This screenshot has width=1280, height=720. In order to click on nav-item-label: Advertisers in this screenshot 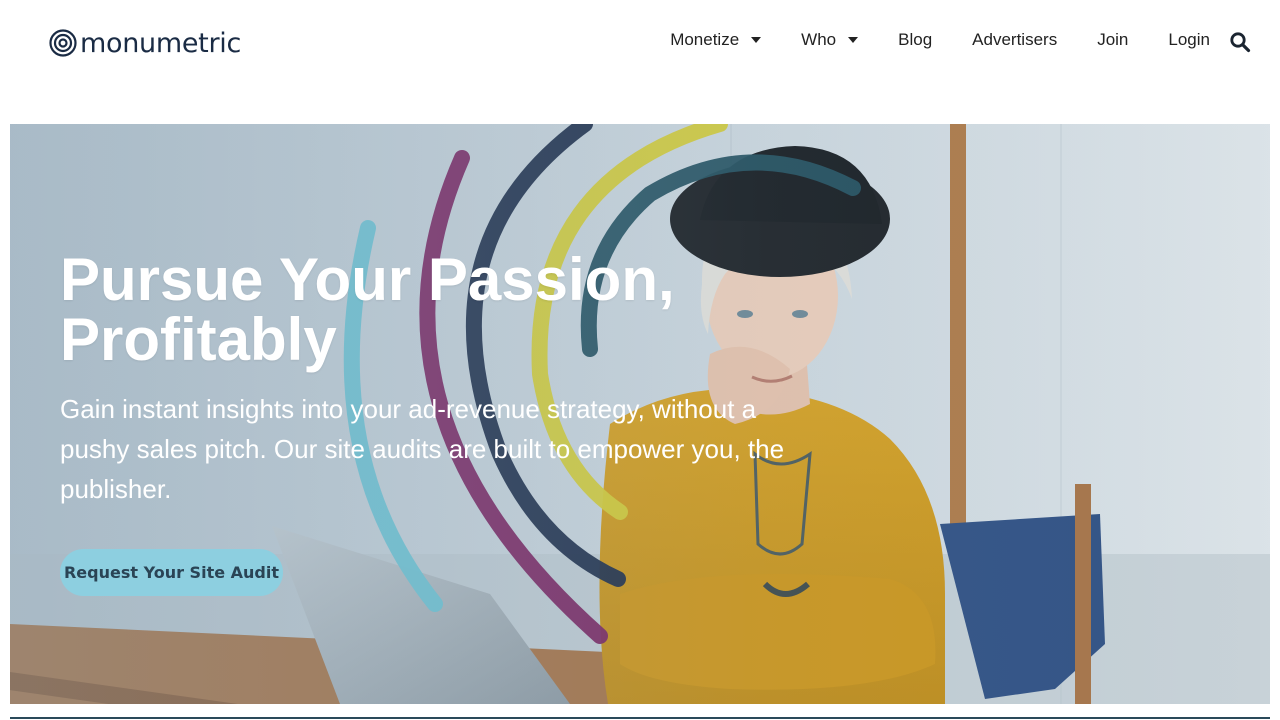, I will do `click(1015, 39)`.